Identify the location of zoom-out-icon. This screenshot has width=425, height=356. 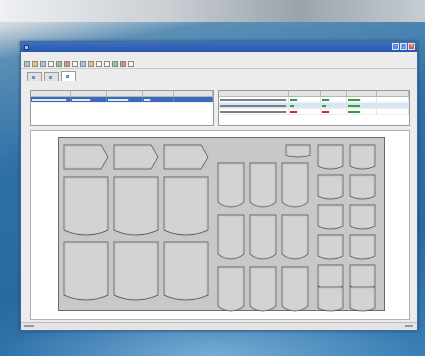
(107, 63).